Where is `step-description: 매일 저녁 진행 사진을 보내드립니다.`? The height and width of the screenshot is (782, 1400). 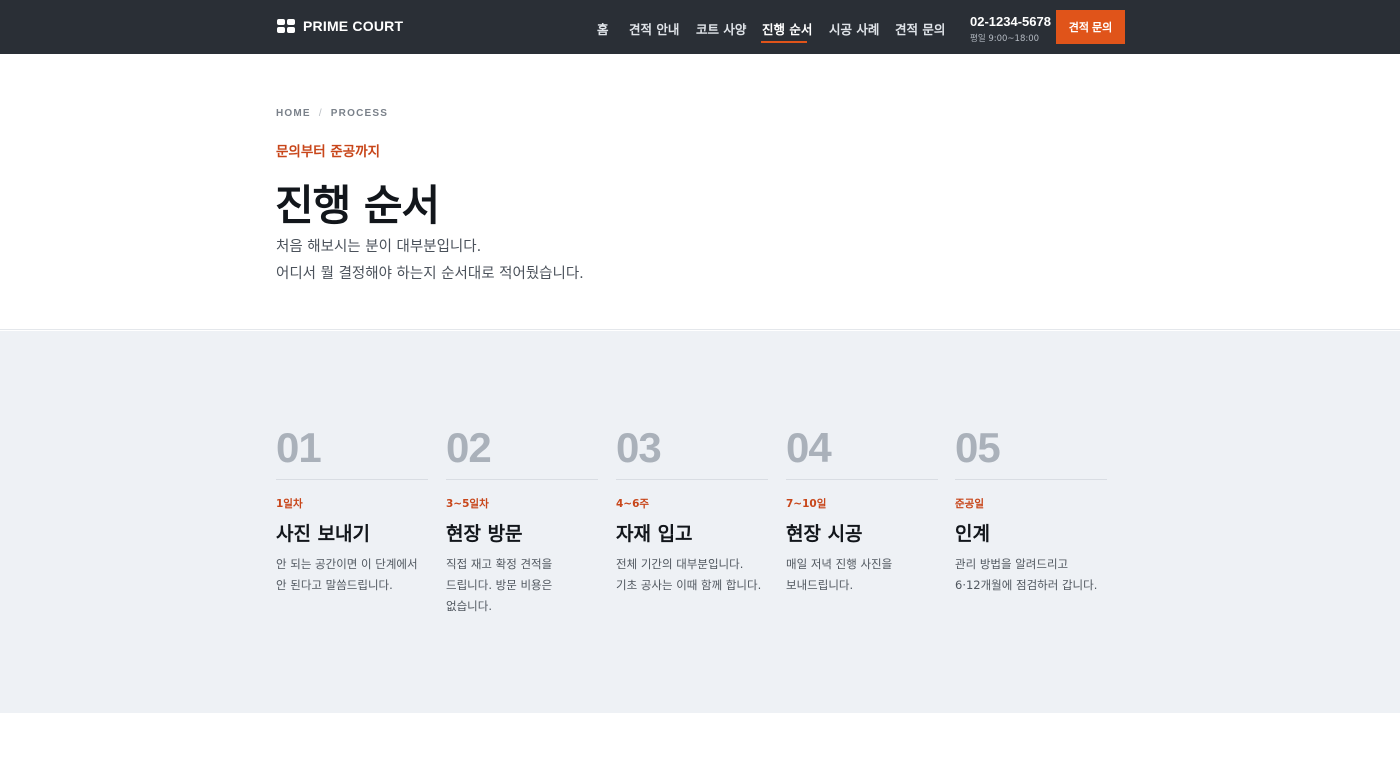
step-description: 매일 저녁 진행 사진을 보내드립니다. is located at coordinates (862, 575).